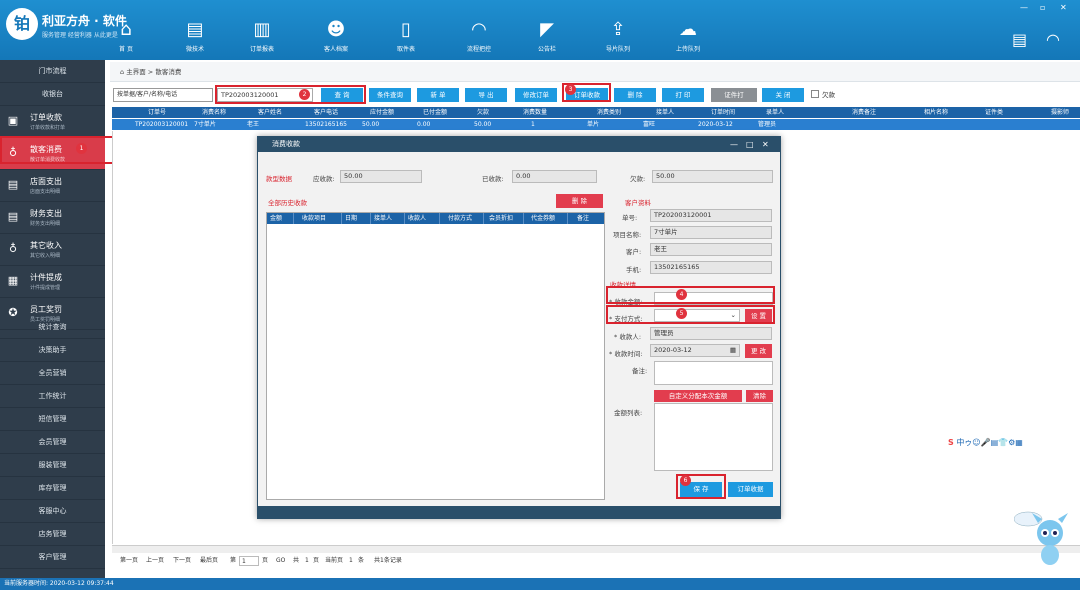  I want to click on sidebar-item-marketing: 全员营销, so click(52, 373).